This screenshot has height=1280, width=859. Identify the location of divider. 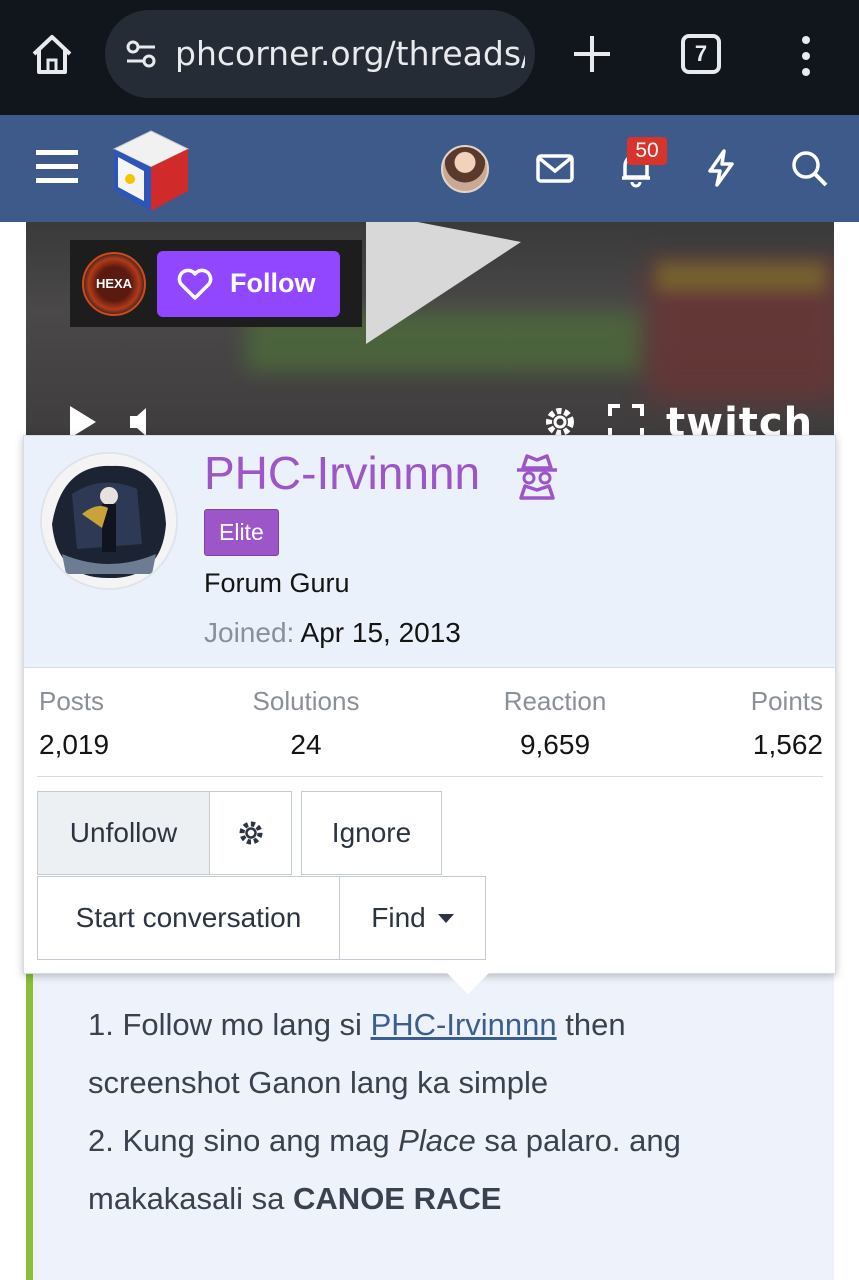
(430, 776).